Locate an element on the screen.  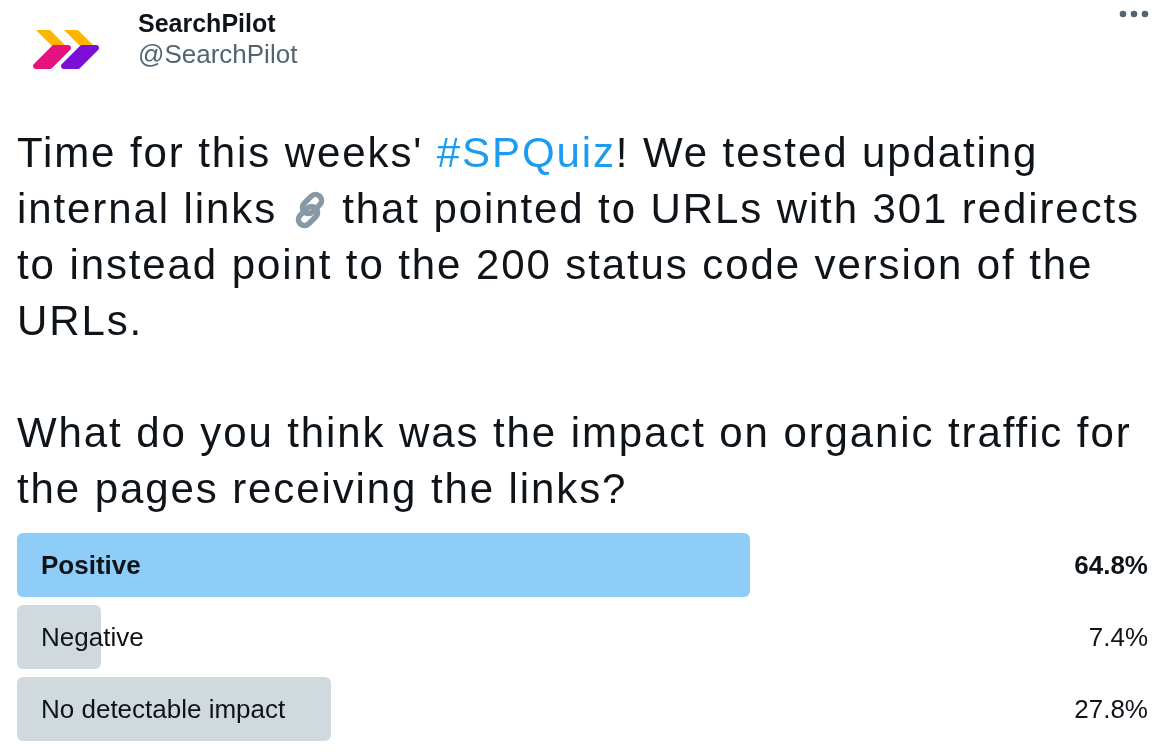
author-name: SearchPilot is located at coordinates (218, 23).